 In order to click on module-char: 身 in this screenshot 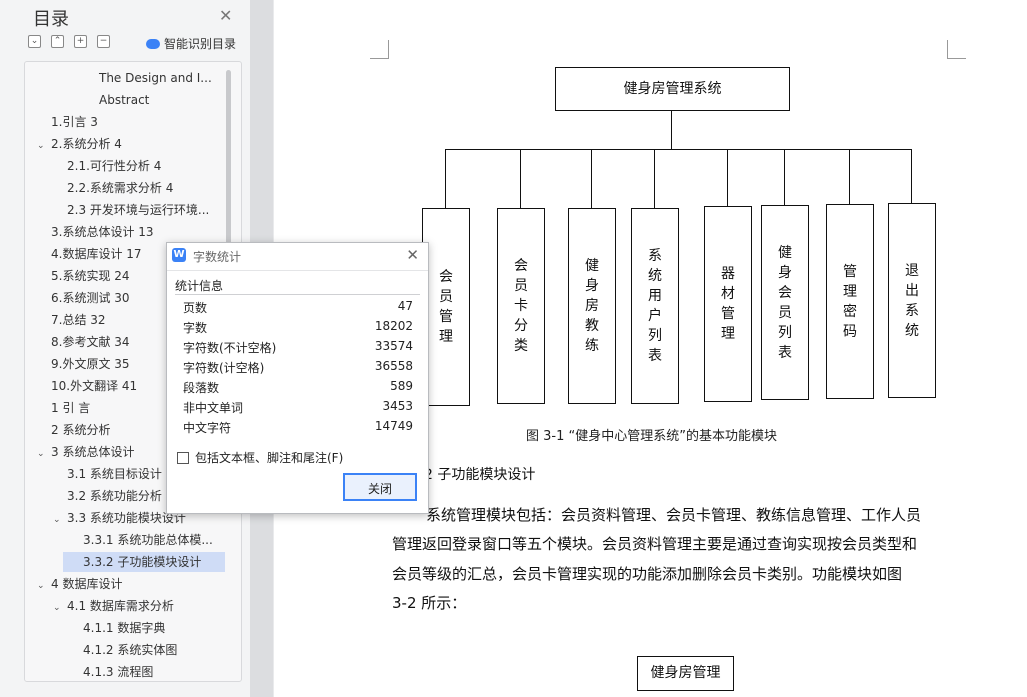, I will do `click(592, 286)`.